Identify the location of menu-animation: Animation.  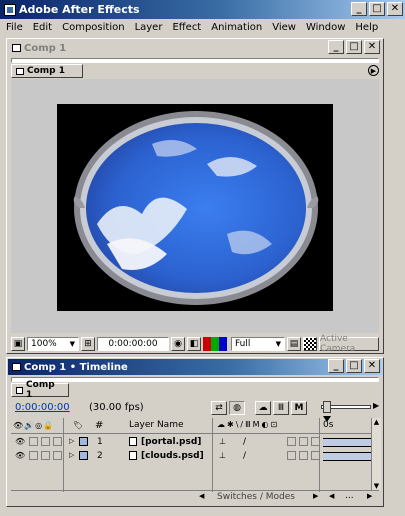
(236, 27).